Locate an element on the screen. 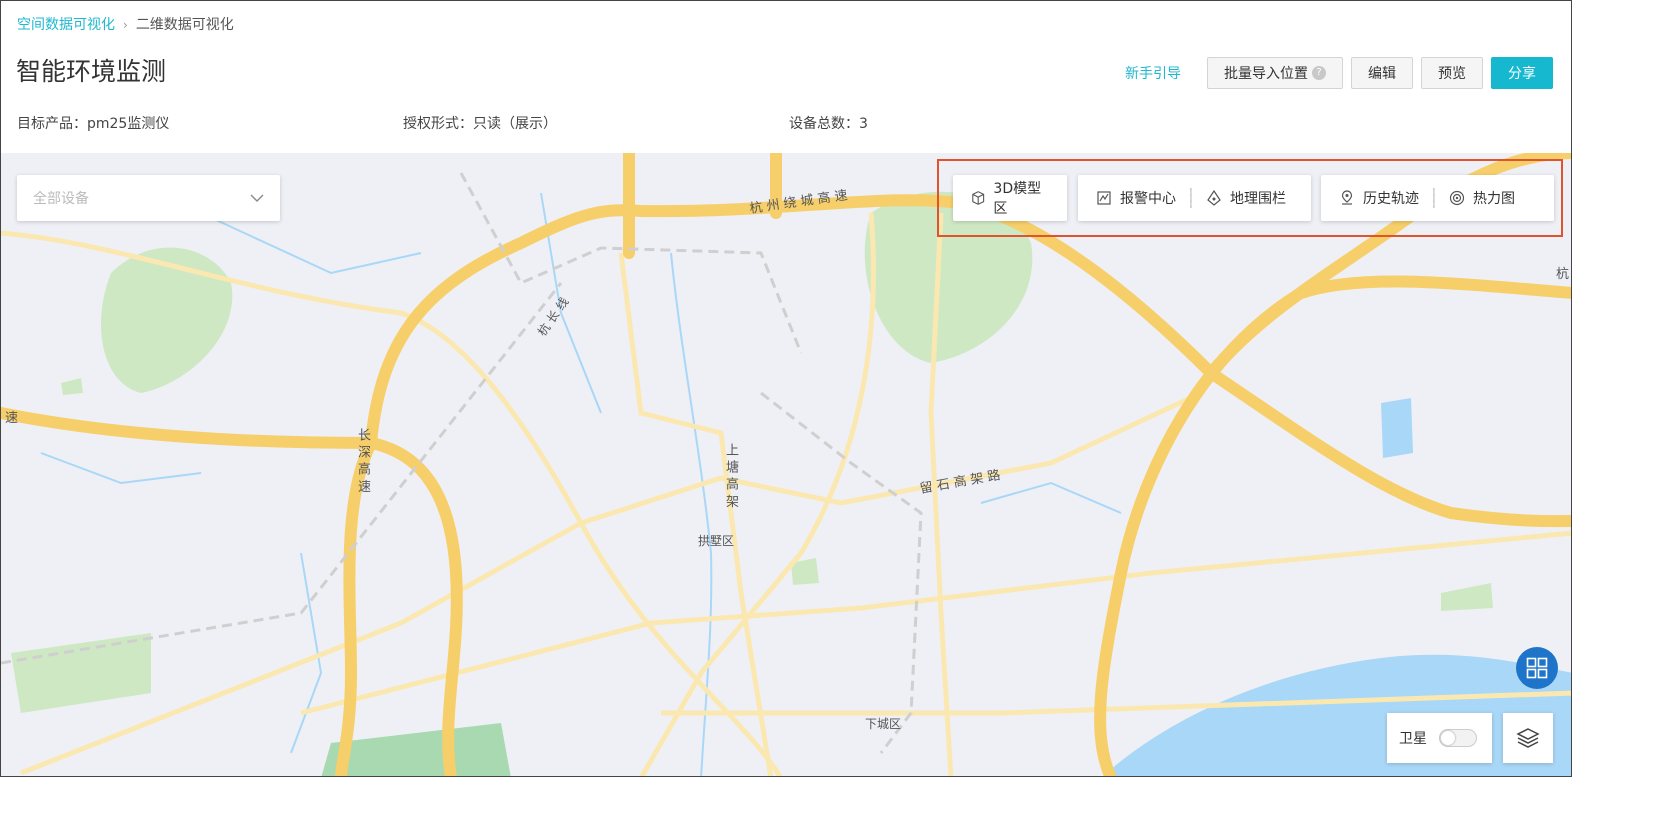 Image resolution: width=1674 pixels, height=825 pixels. map-label-shangtang: 上 塘 高 架 is located at coordinates (730, 475).